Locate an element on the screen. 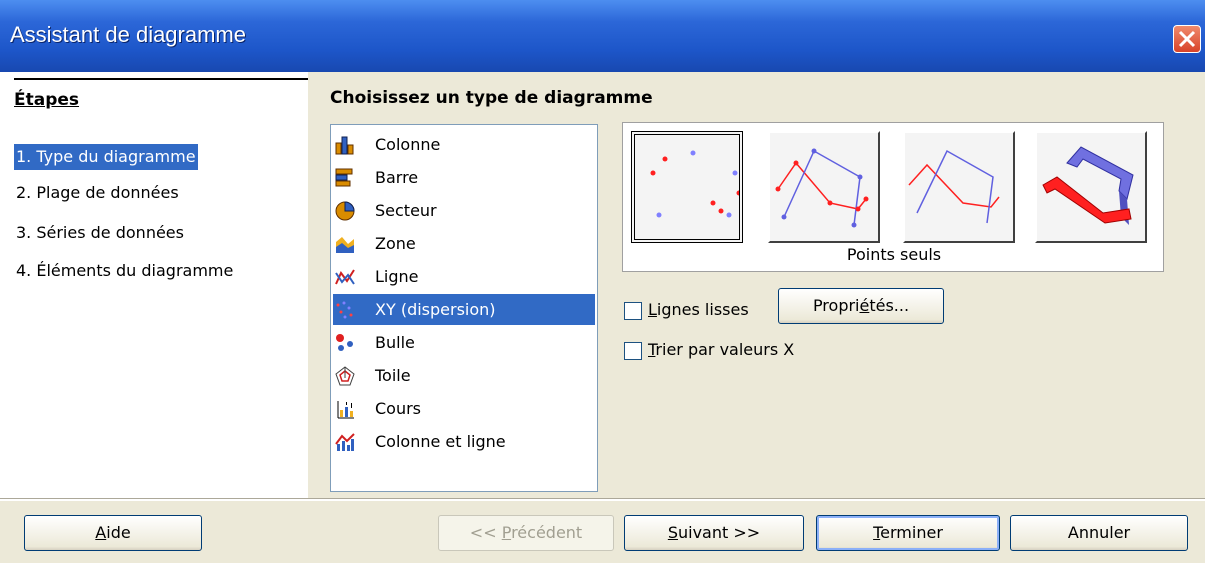  variant-label: Points seuls is located at coordinates (894, 254).